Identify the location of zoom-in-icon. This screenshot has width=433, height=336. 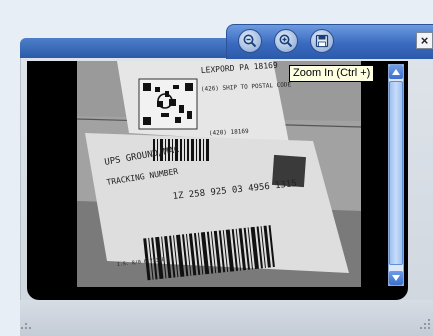
(286, 41).